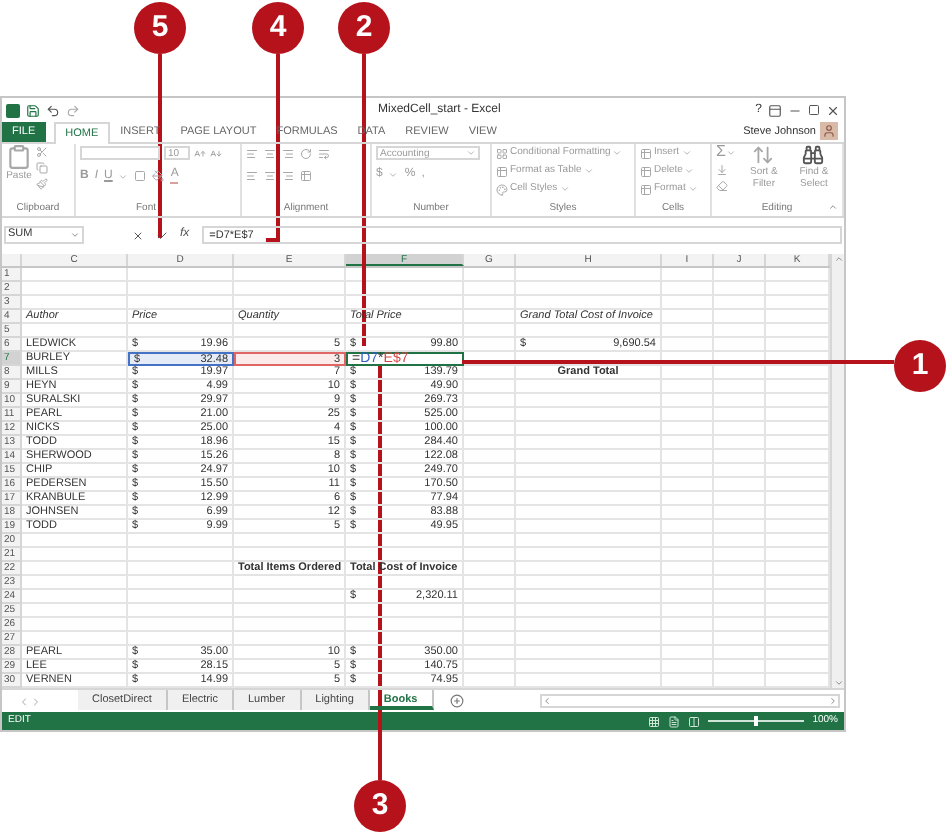 The height and width of the screenshot is (832, 948). I want to click on next-sheet-icon, so click(36, 702).